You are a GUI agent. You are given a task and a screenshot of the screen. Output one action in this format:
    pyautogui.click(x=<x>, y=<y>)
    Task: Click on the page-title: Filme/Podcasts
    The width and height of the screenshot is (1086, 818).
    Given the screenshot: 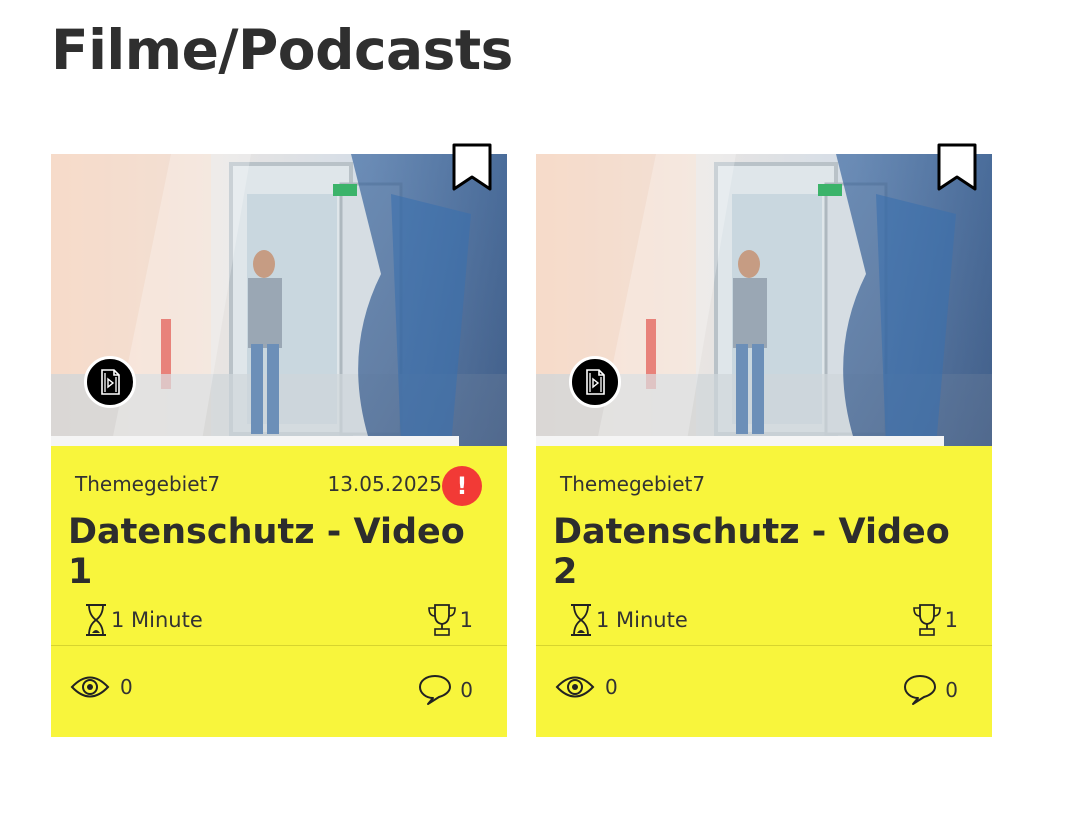 What is the action you would take?
    pyautogui.click(x=282, y=50)
    